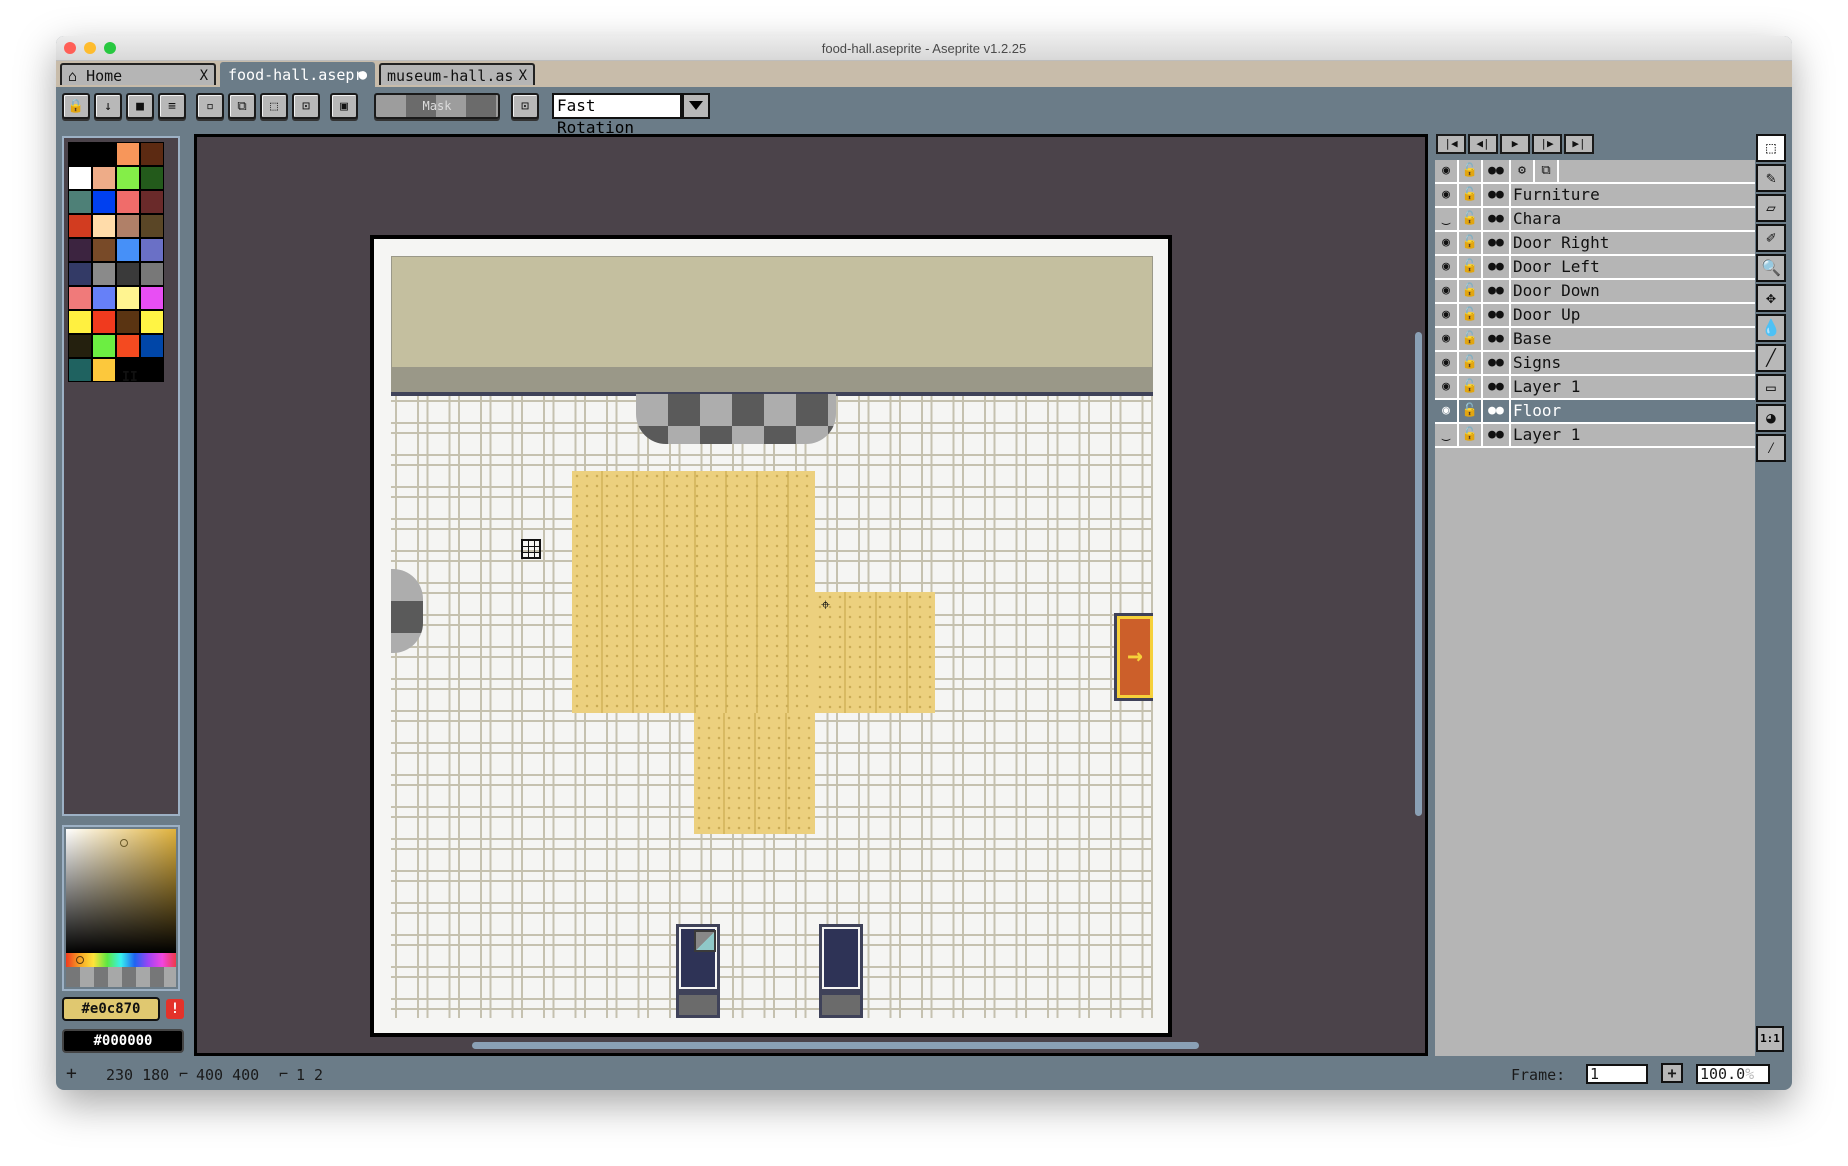  Describe the element at coordinates (1515, 144) in the screenshot. I see `play-button: ▶` at that location.